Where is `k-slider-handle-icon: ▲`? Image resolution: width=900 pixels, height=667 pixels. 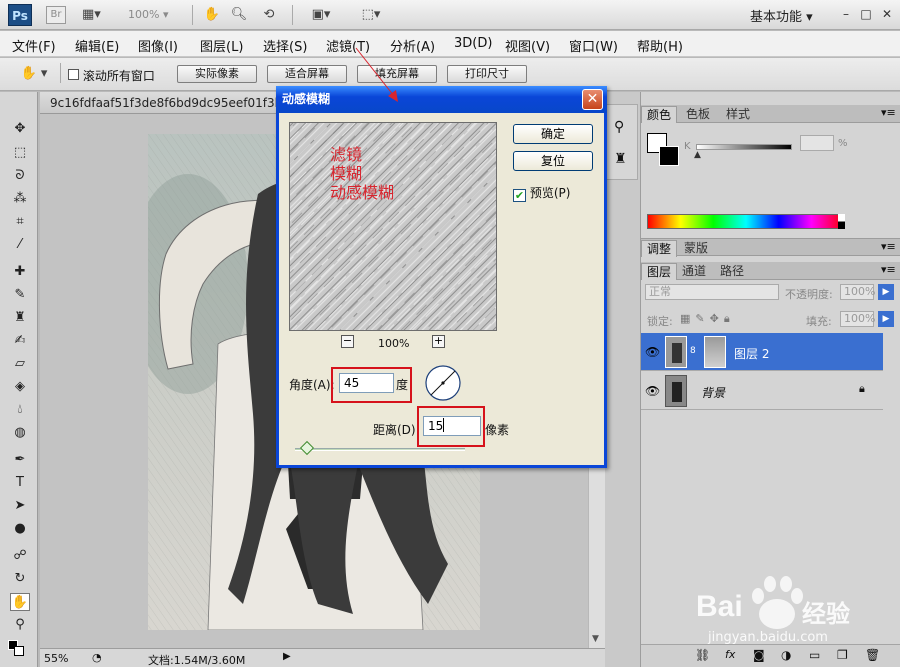 k-slider-handle-icon: ▲ is located at coordinates (697, 155).